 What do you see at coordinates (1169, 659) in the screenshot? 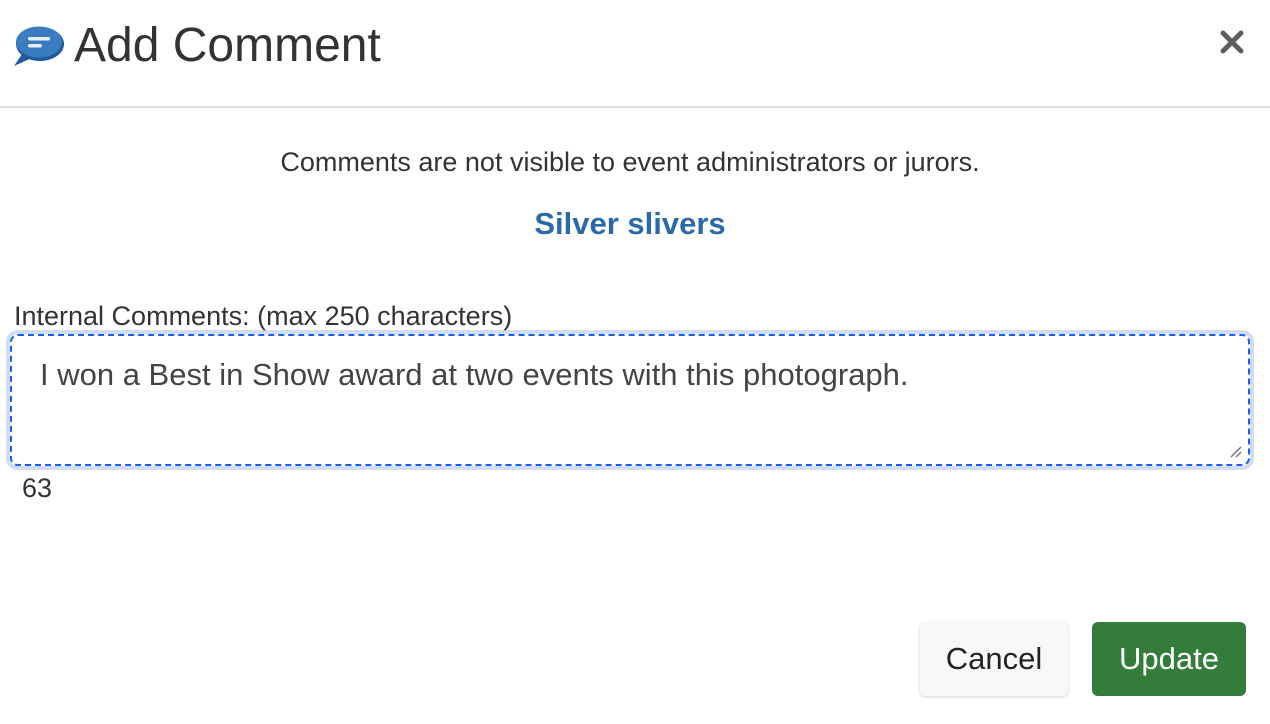
I see `update-button: Update` at bounding box center [1169, 659].